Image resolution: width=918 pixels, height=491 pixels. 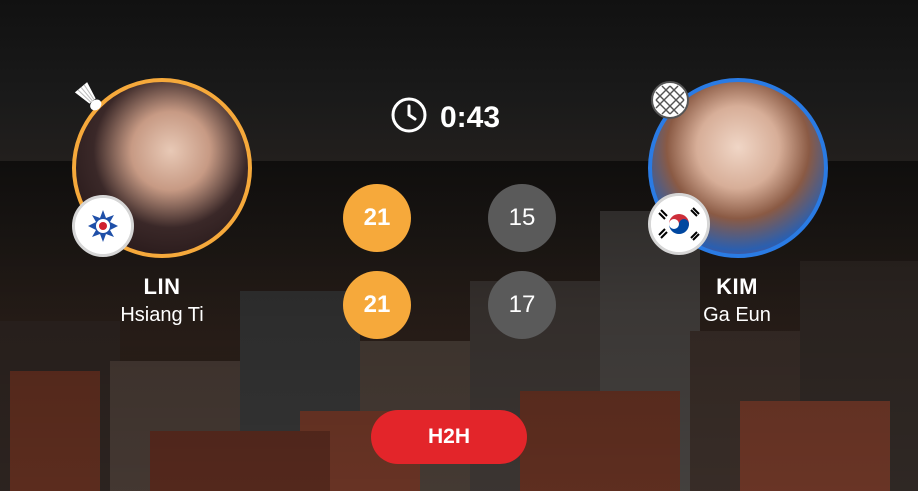 What do you see at coordinates (669, 99) in the screenshot?
I see `racket-icon` at bounding box center [669, 99].